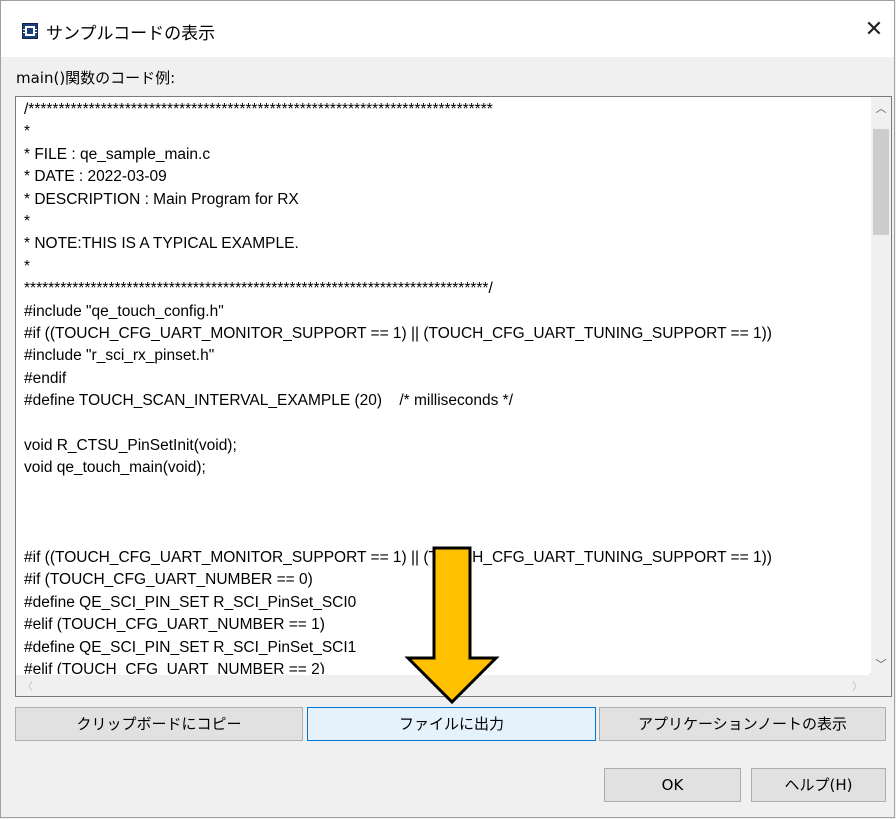 The height and width of the screenshot is (819, 896). Describe the element at coordinates (451, 724) in the screenshot. I see `output-to-file-button: ファイルに出力` at that location.